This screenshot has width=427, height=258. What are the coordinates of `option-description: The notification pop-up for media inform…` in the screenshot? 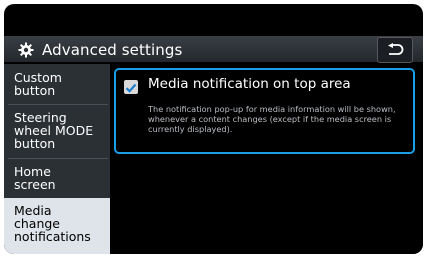 It's located at (272, 119).